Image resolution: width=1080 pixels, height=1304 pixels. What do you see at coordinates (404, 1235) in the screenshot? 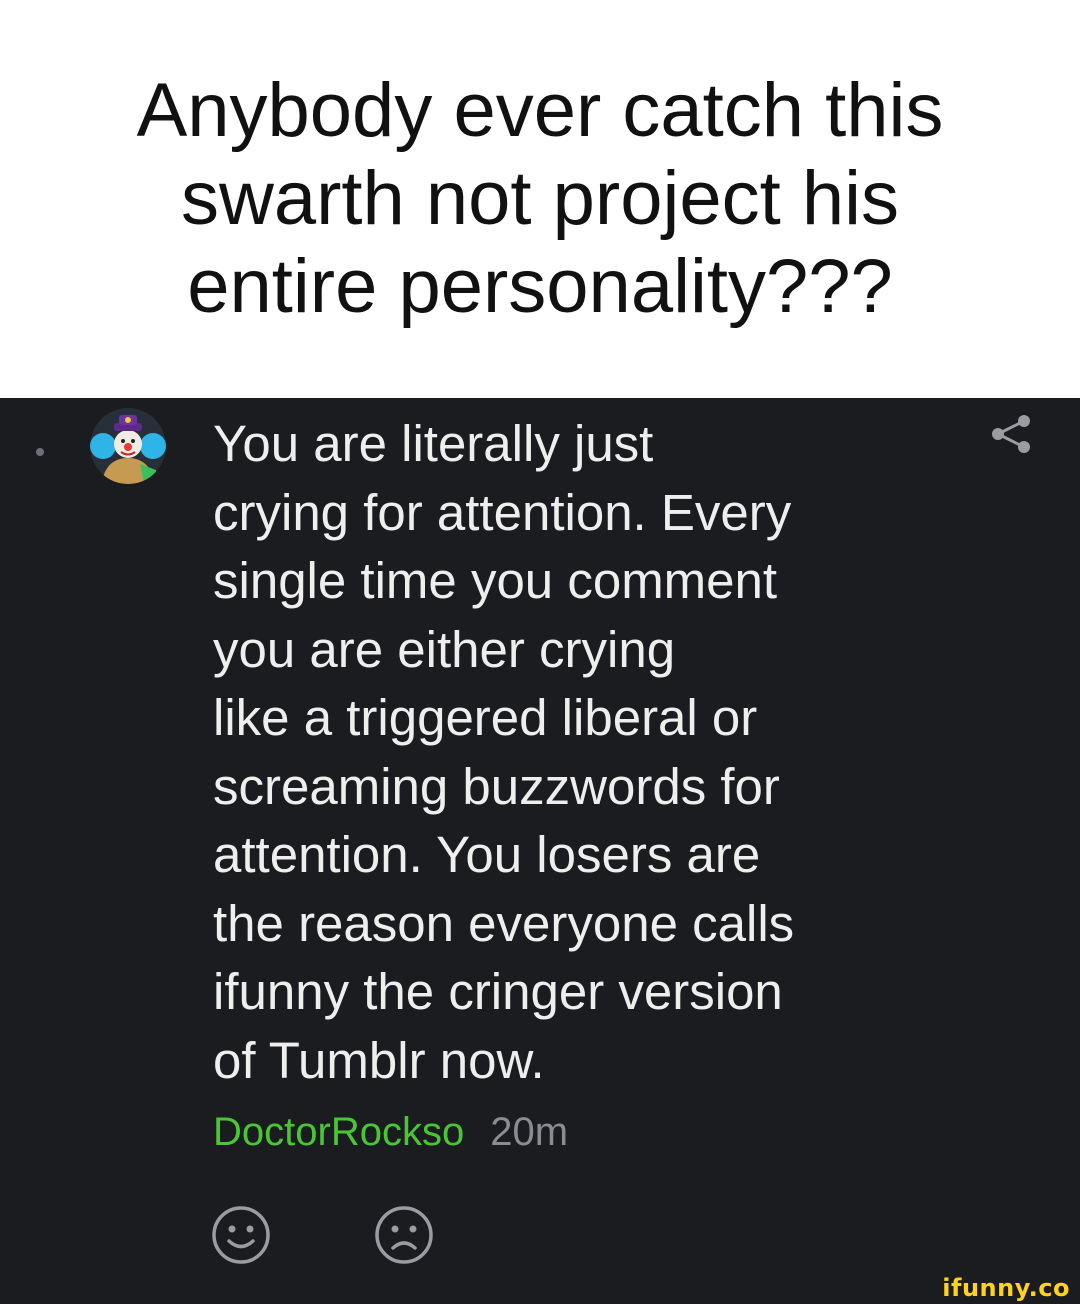
I see `frown-icon` at bounding box center [404, 1235].